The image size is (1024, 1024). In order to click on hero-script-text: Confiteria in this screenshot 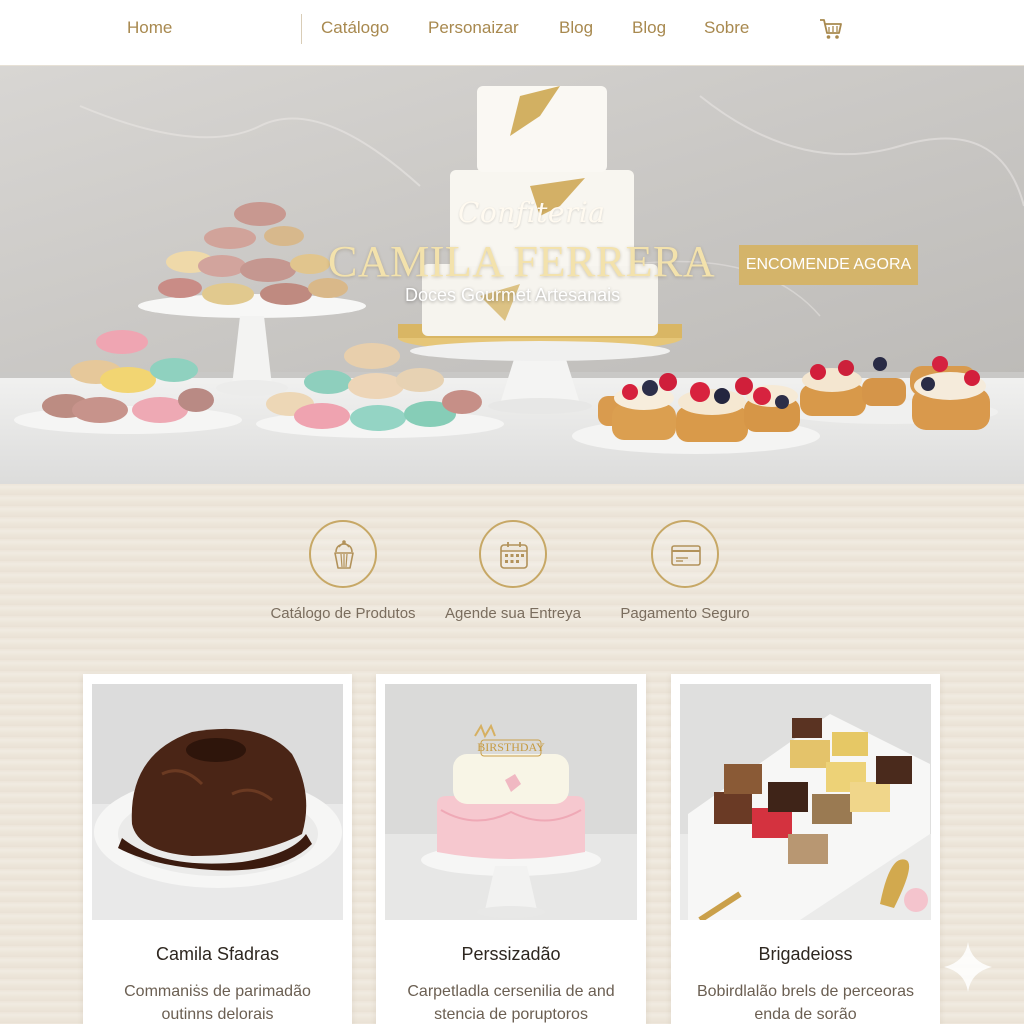, I will do `click(532, 212)`.